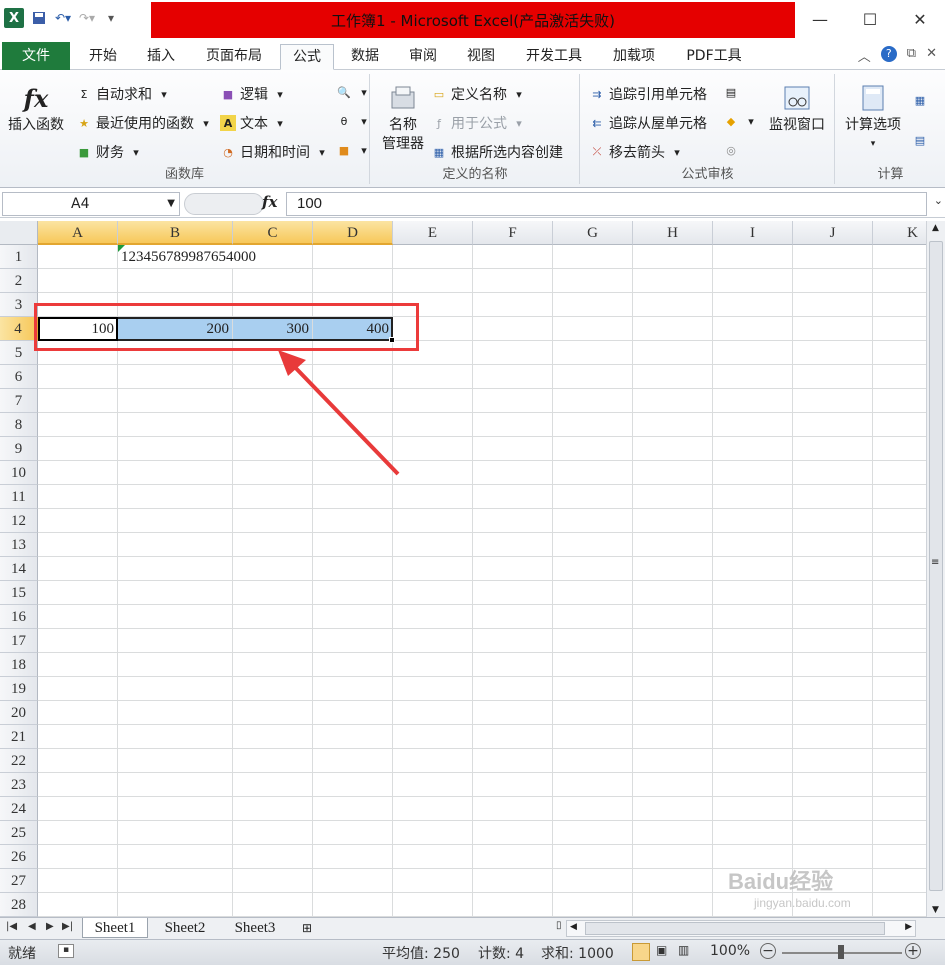 Image resolution: width=945 pixels, height=965 pixels. I want to click on cell-e23, so click(433, 785).